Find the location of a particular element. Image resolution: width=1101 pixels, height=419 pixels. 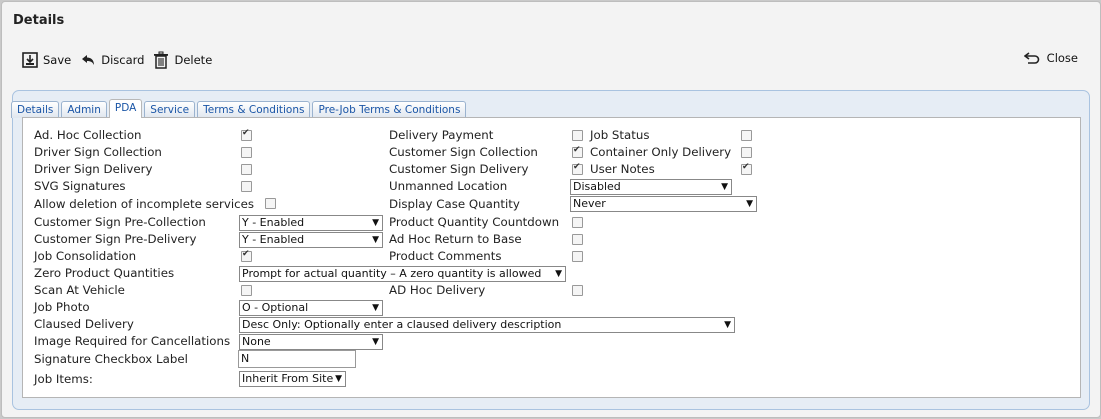

image-required-value: None is located at coordinates (256, 341).